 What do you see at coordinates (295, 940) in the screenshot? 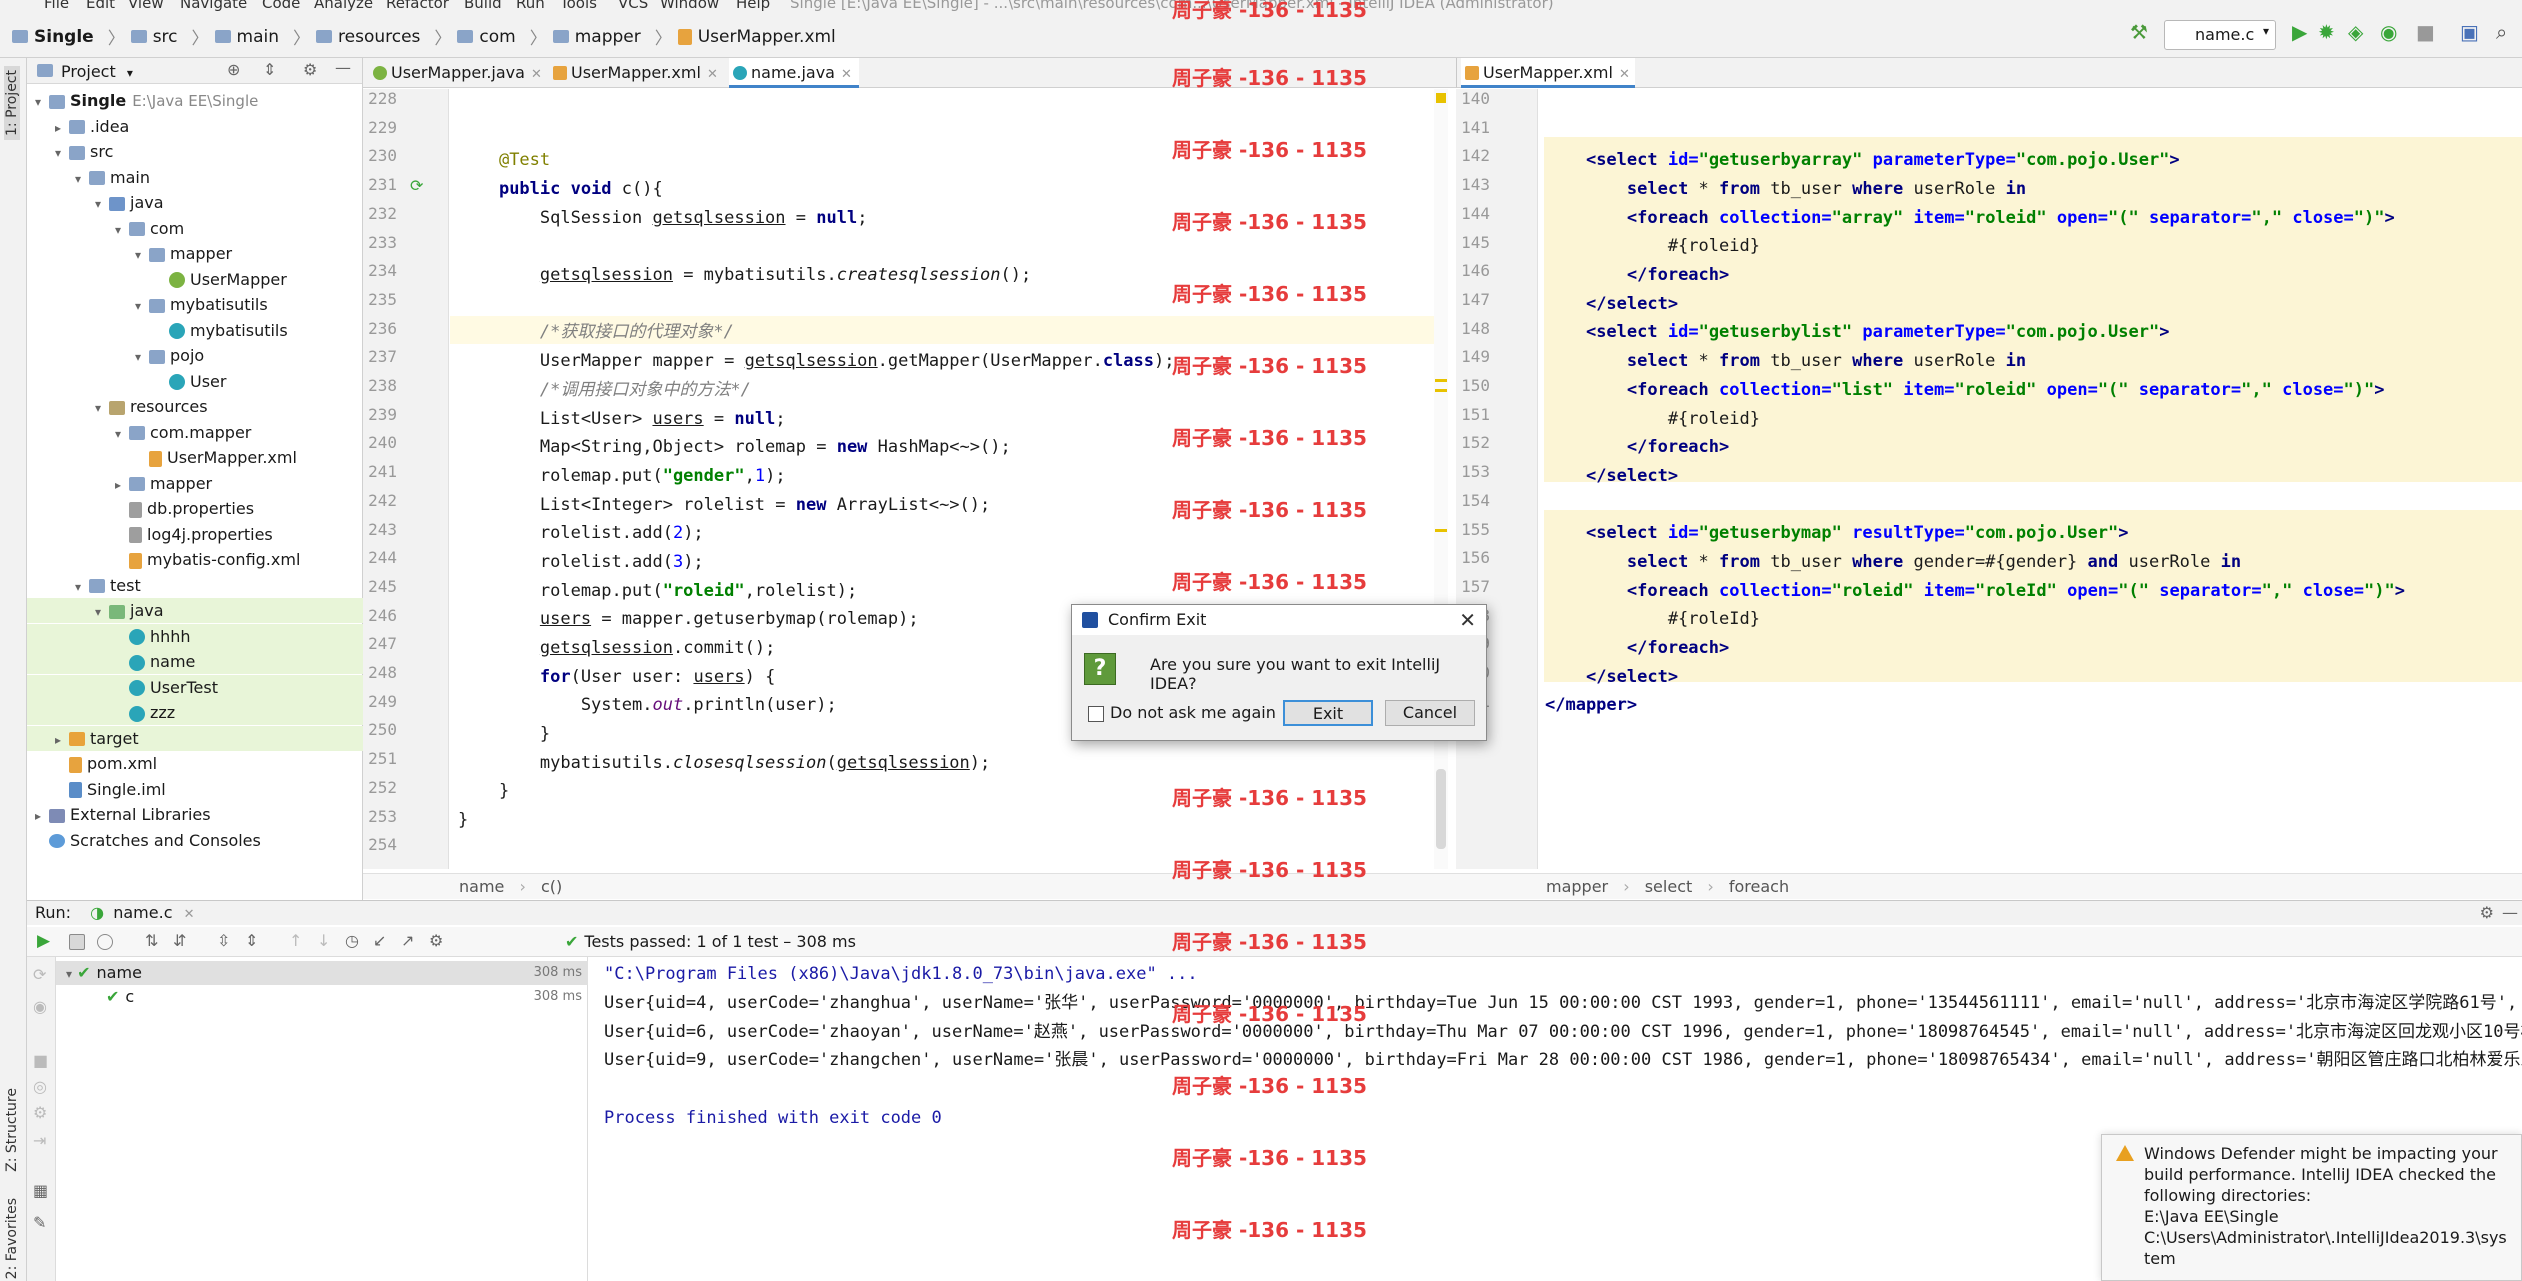
I see `previous-failed-icon: ↑` at bounding box center [295, 940].